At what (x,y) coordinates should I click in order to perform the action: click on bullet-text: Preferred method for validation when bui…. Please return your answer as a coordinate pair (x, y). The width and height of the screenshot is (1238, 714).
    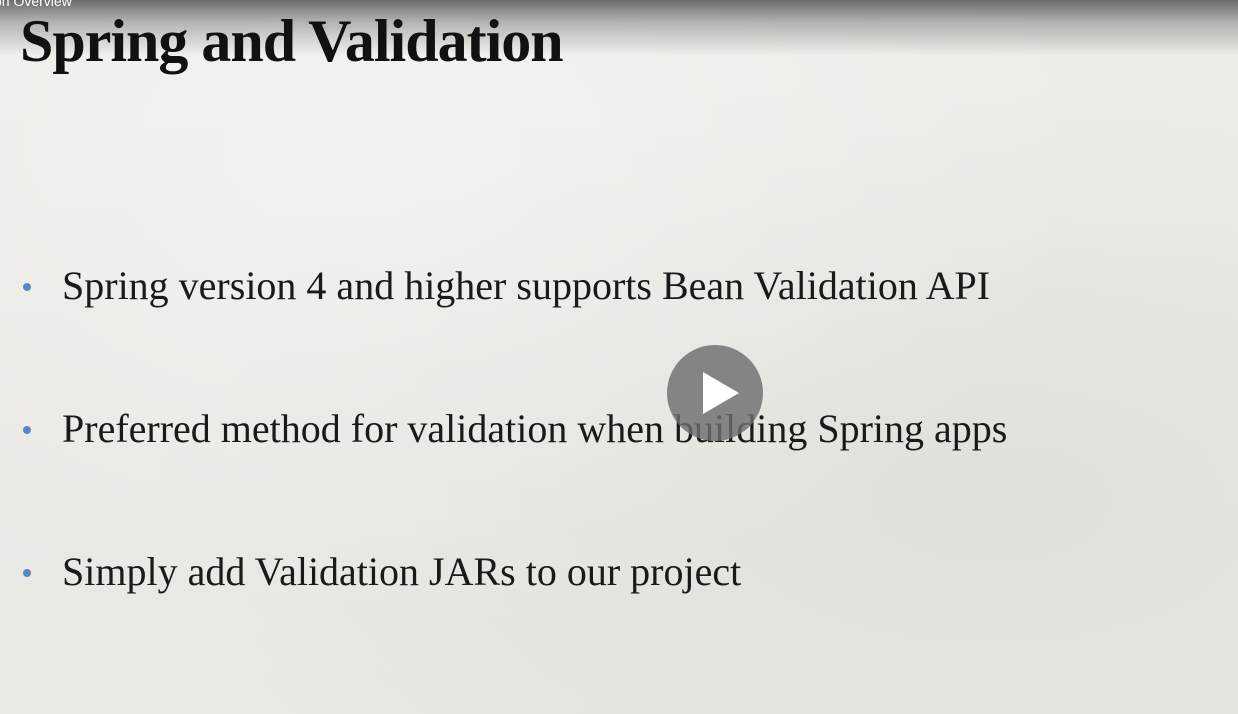
    Looking at the image, I should click on (535, 428).